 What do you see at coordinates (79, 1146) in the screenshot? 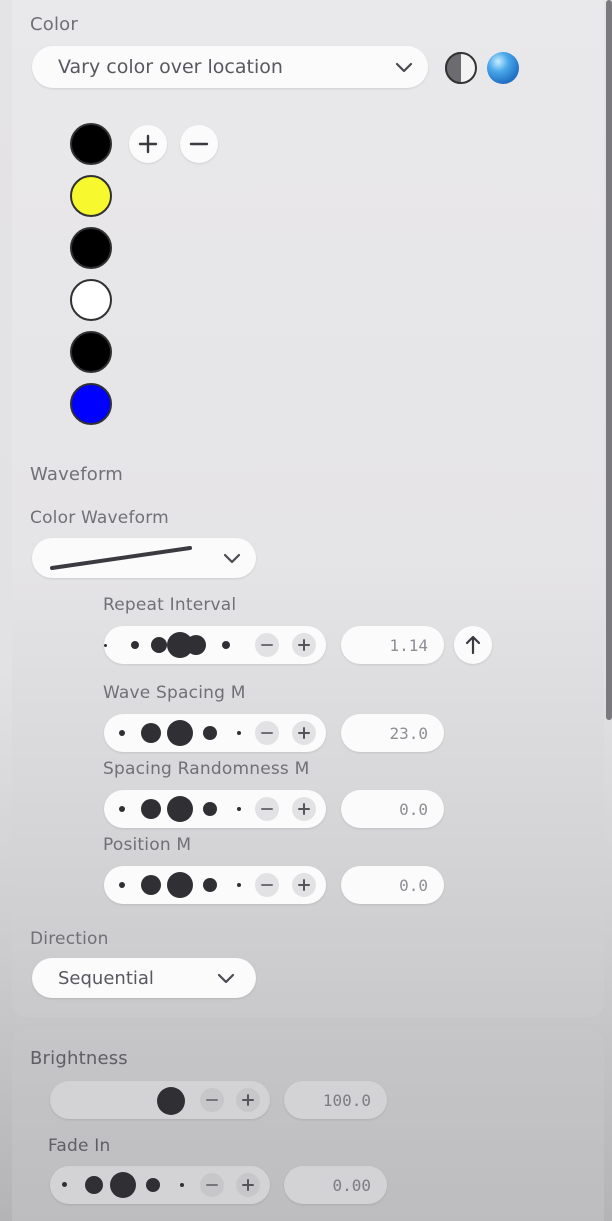
I see `fade-in-label: Fade In` at bounding box center [79, 1146].